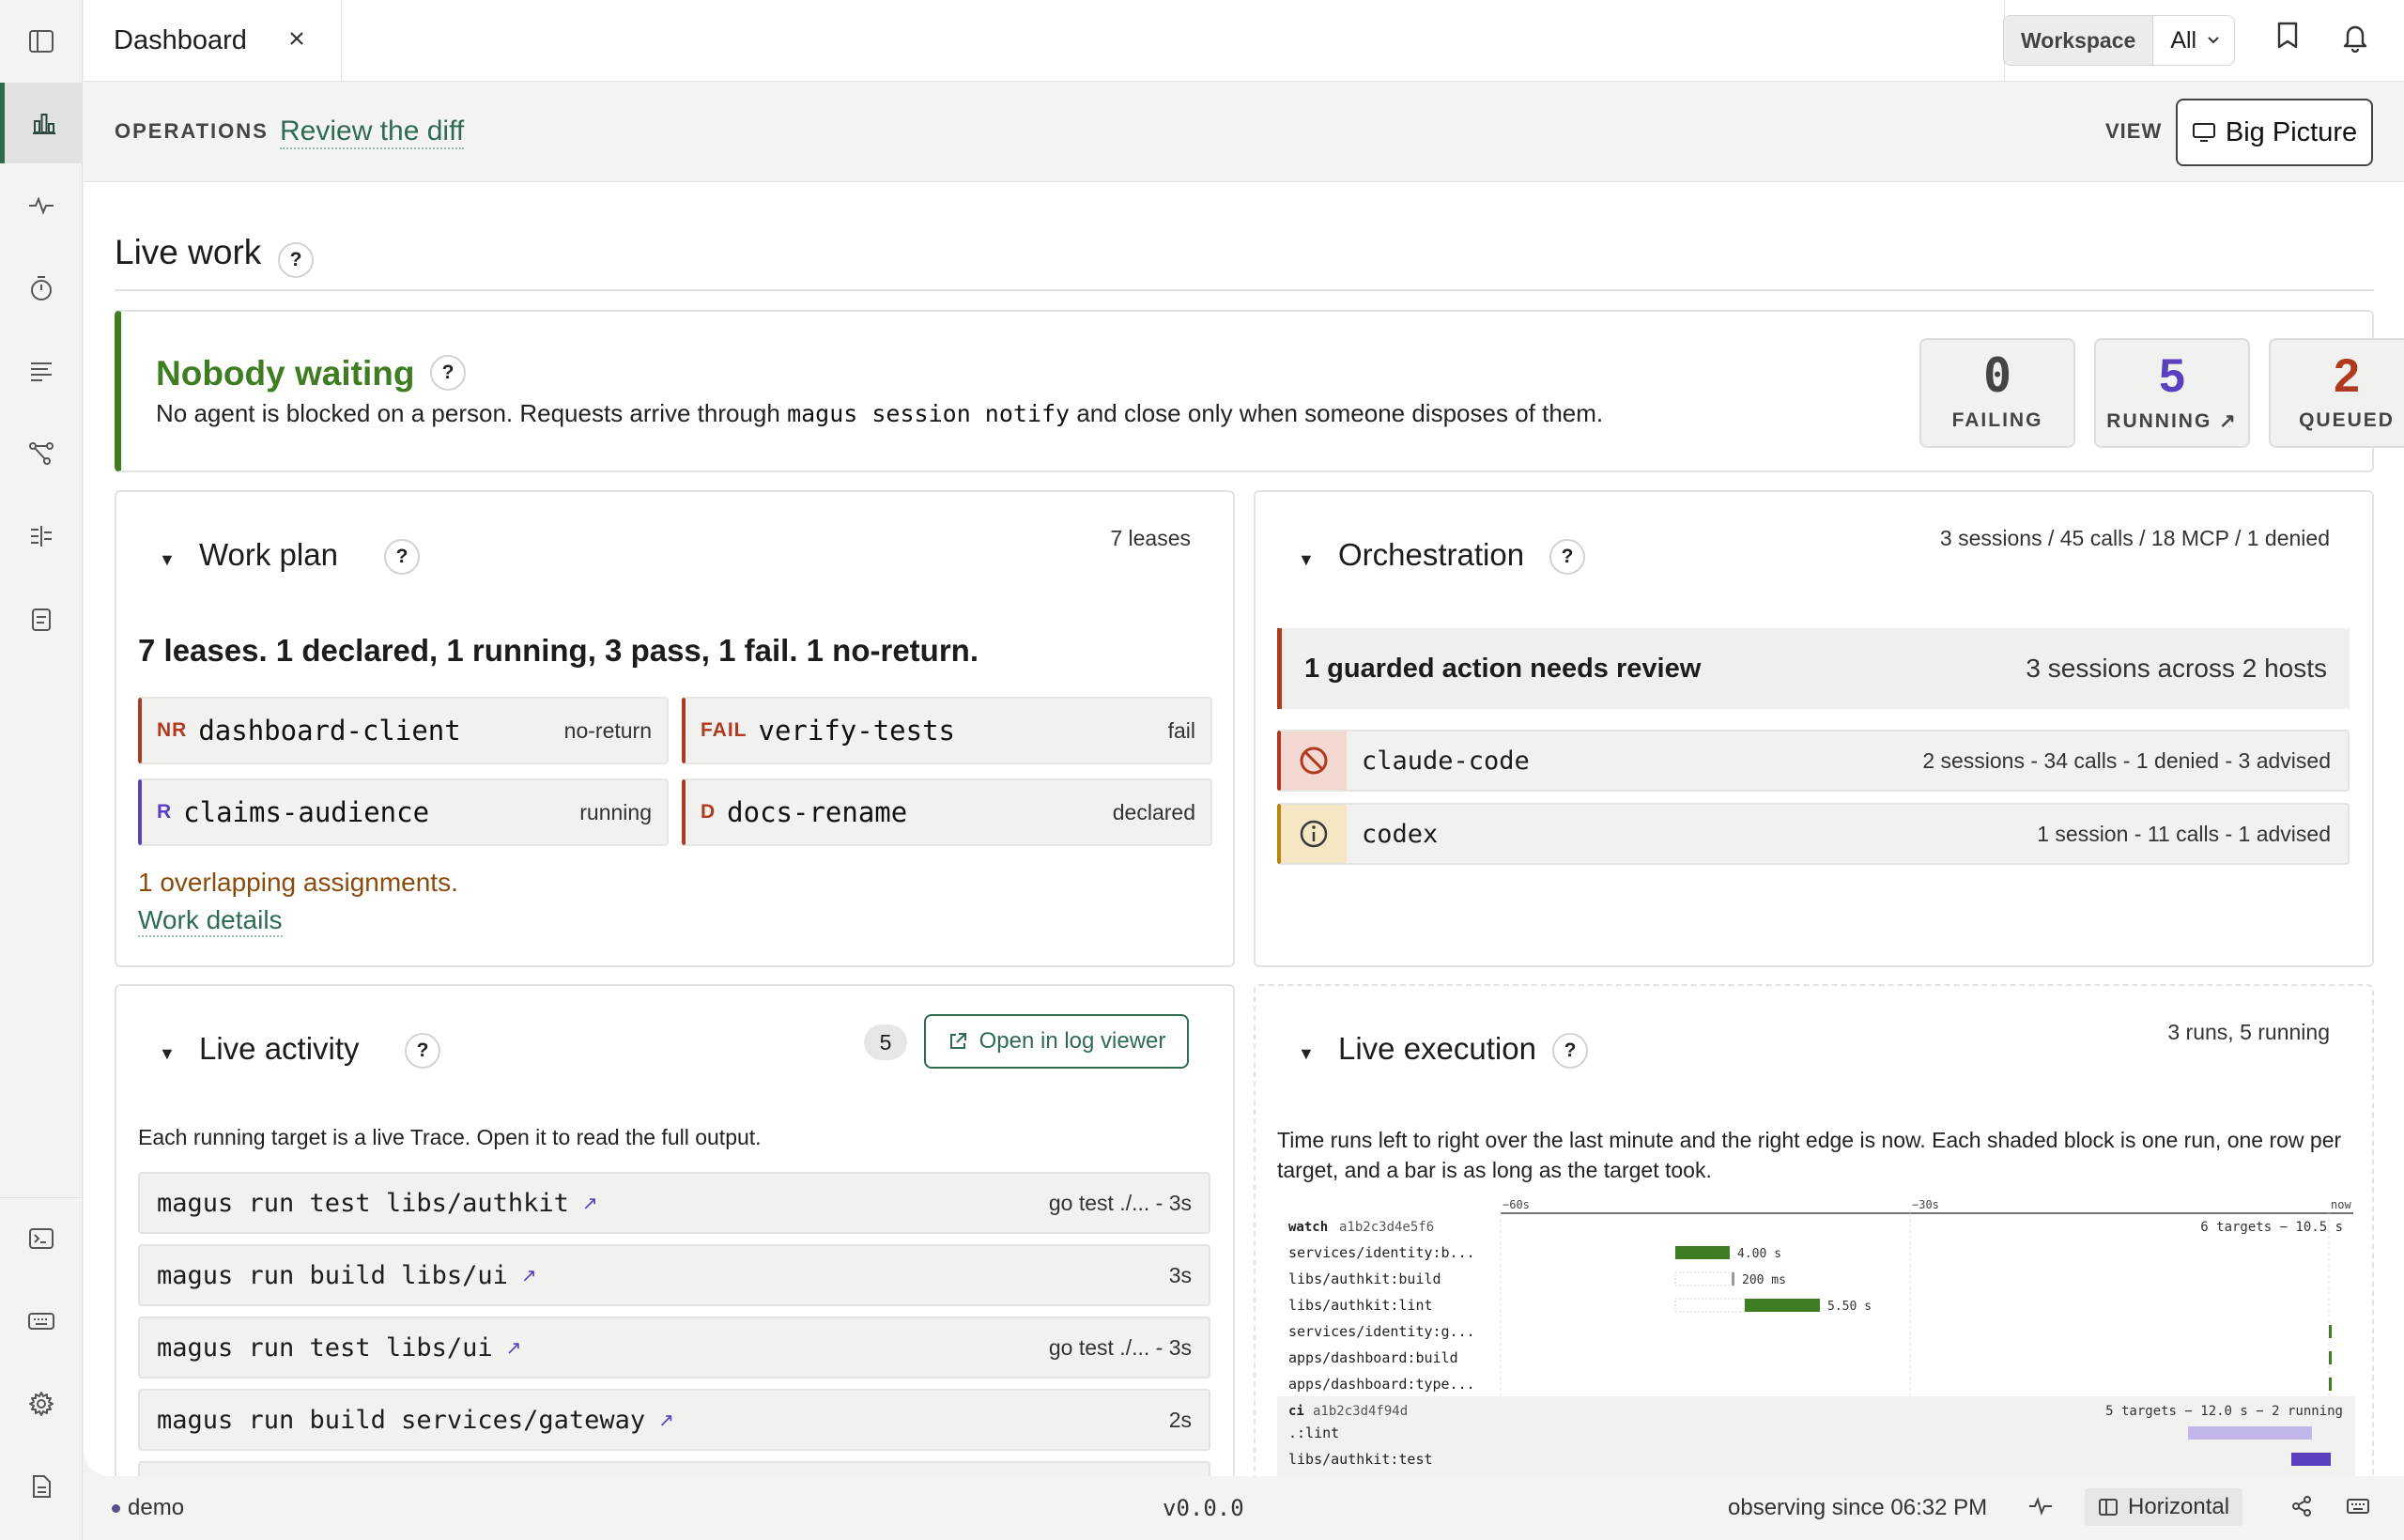 The image size is (2404, 1540). Describe the element at coordinates (116, 1509) in the screenshot. I see `status-dot` at that location.